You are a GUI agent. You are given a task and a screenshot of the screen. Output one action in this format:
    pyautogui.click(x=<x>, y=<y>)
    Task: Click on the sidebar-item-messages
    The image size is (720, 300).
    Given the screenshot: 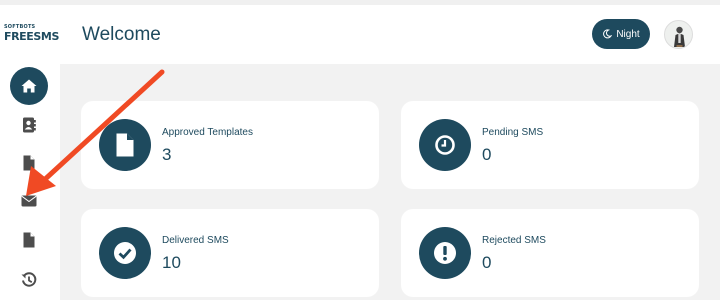 What is the action you would take?
    pyautogui.click(x=29, y=201)
    